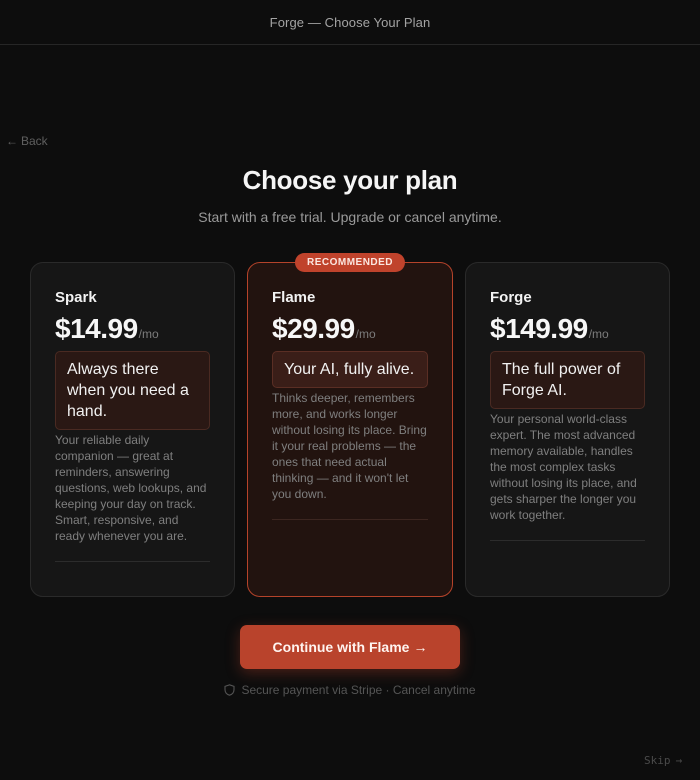 The image size is (700, 780). I want to click on recommended-badge: RECOMMENDED, so click(350, 262).